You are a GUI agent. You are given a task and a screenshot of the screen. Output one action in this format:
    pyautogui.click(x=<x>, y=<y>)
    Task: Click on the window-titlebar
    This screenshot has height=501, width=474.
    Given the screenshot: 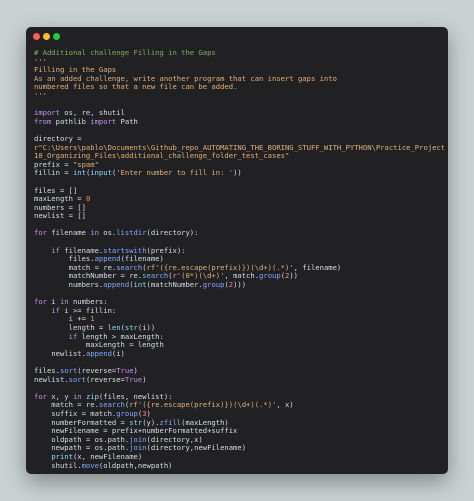 What is the action you would take?
    pyautogui.click(x=237, y=37)
    